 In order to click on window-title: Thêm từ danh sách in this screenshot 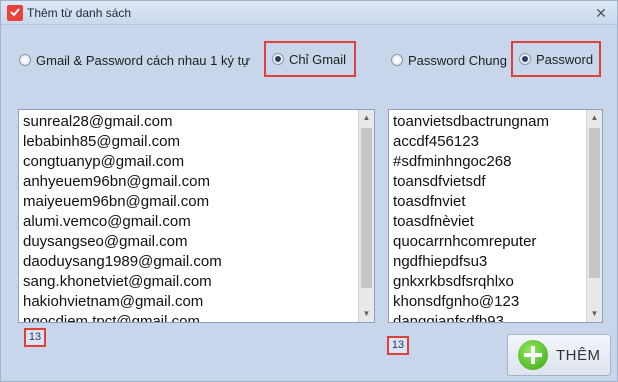, I will do `click(79, 13)`.